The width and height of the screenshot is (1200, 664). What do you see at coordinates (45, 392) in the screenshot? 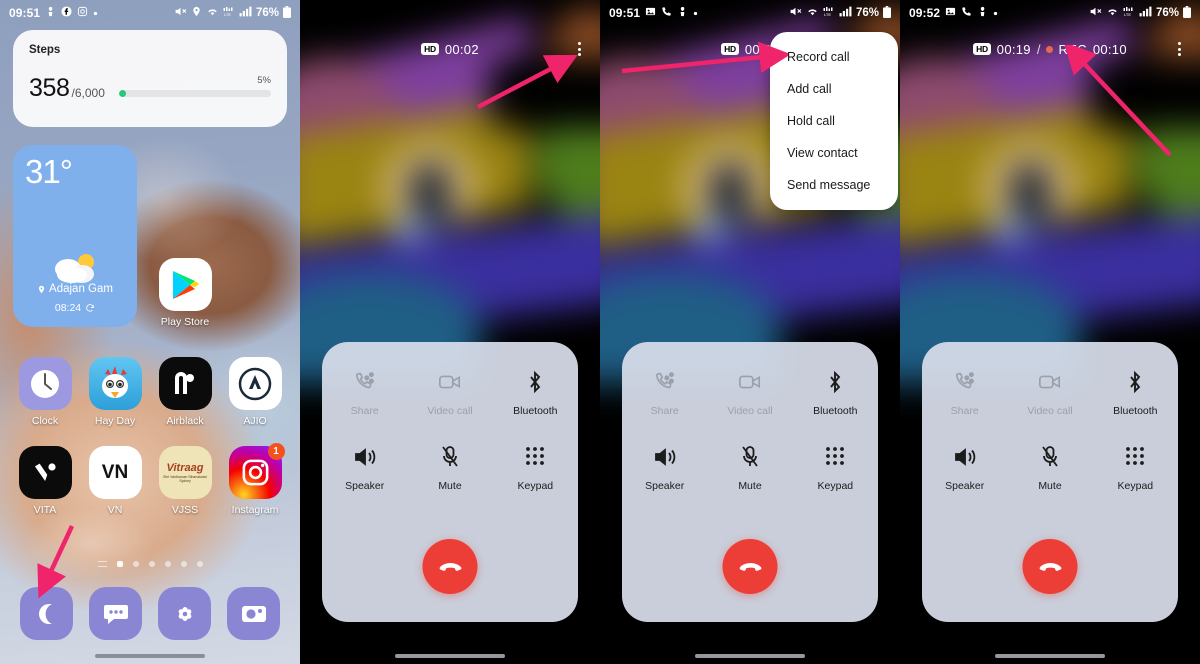
I see `app-clock: Clock` at bounding box center [45, 392].